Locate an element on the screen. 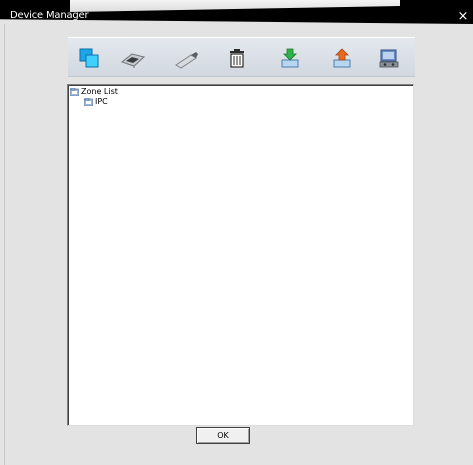 This screenshot has width=473, height=465. export-button is located at coordinates (342, 58).